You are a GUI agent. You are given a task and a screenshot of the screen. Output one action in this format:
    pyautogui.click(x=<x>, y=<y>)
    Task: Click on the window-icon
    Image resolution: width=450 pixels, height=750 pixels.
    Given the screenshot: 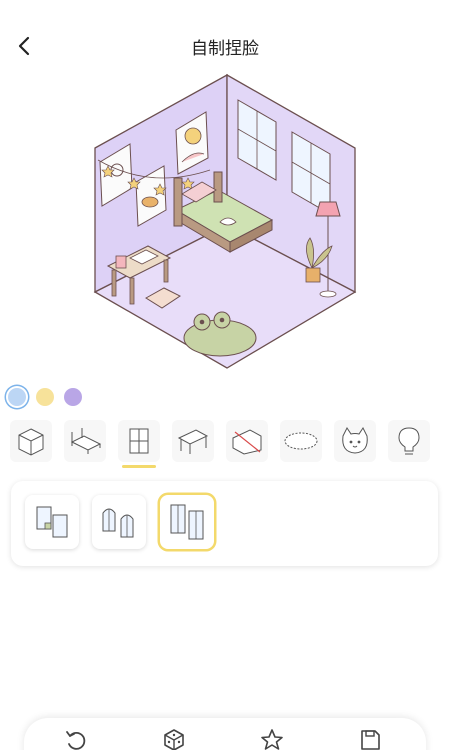 What is the action you would take?
    pyautogui.click(x=139, y=441)
    